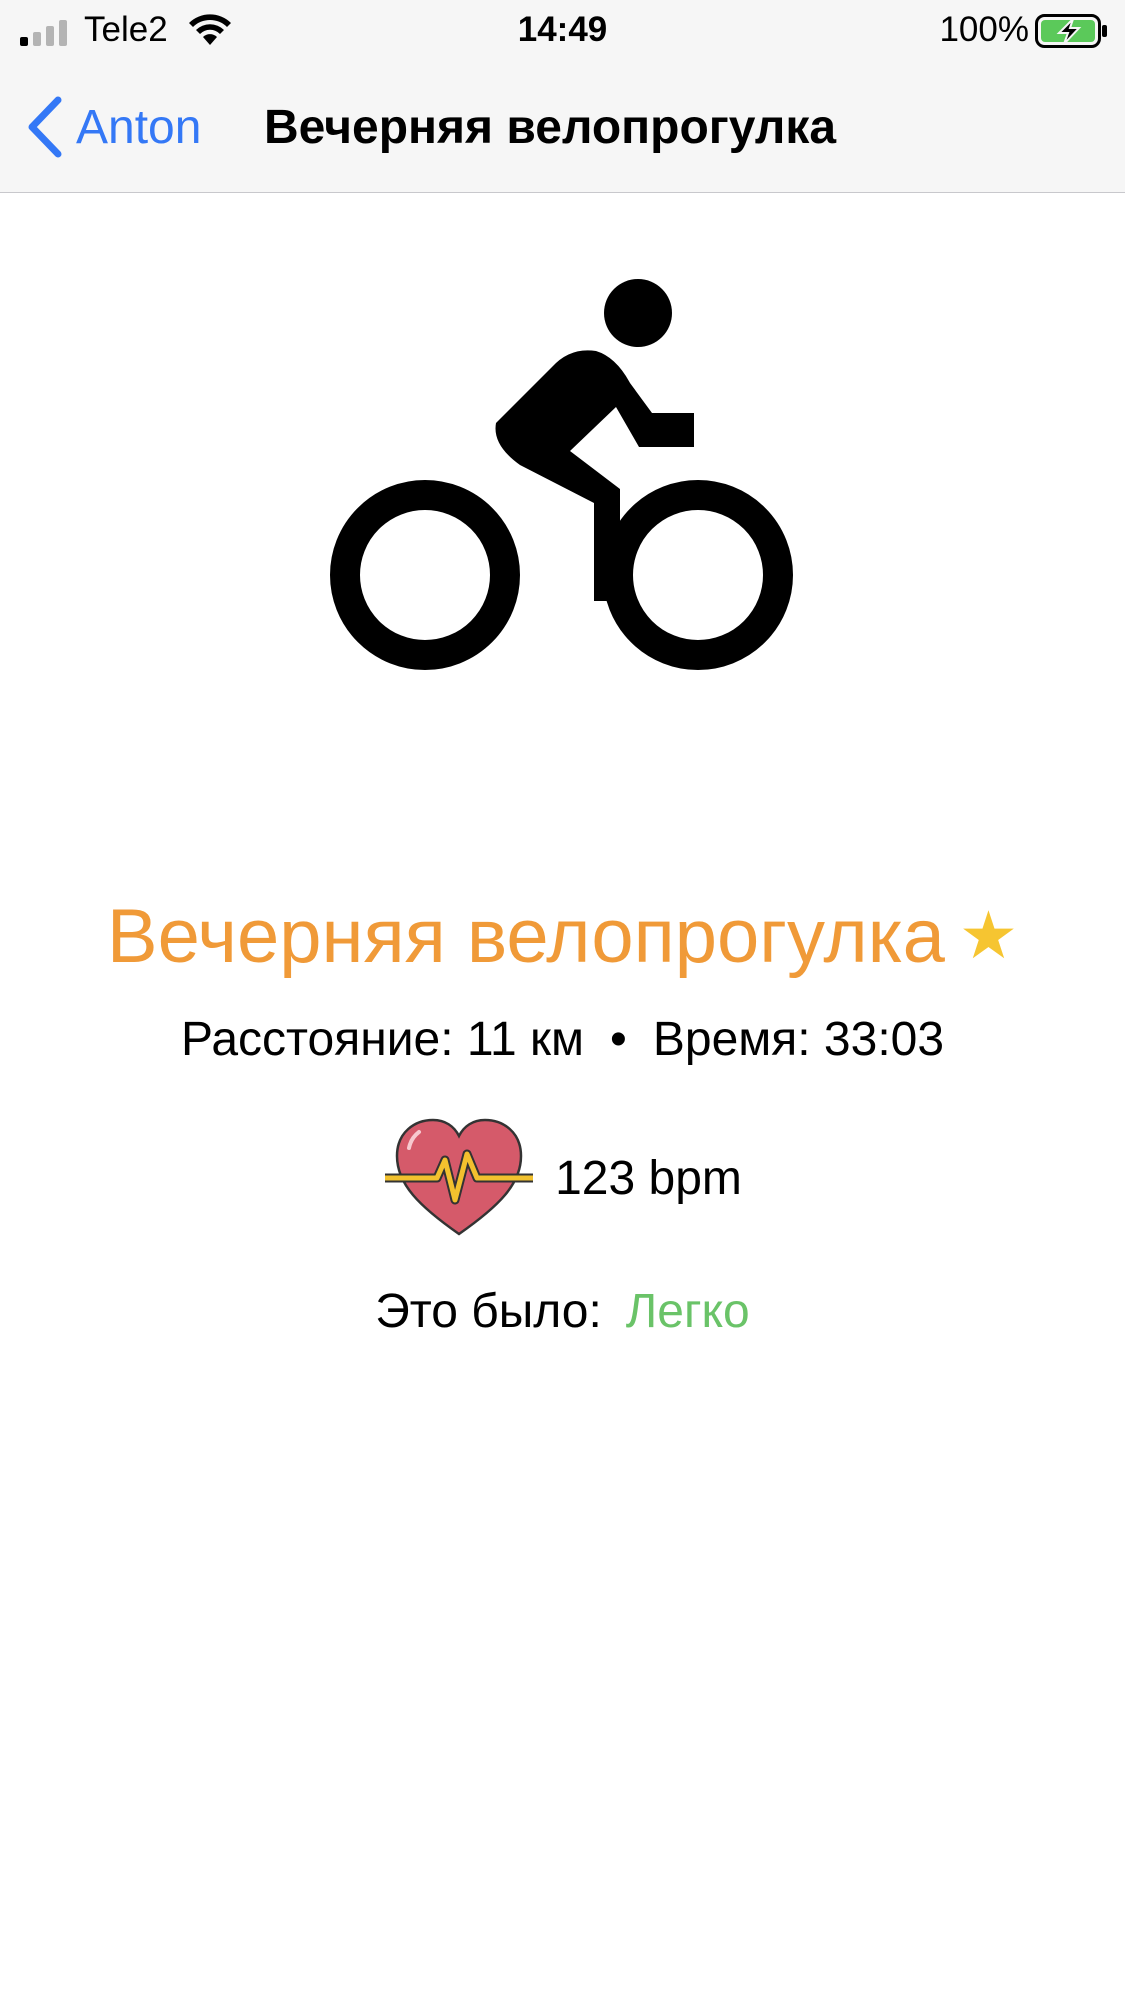  I want to click on star-icon: ★, so click(988, 935).